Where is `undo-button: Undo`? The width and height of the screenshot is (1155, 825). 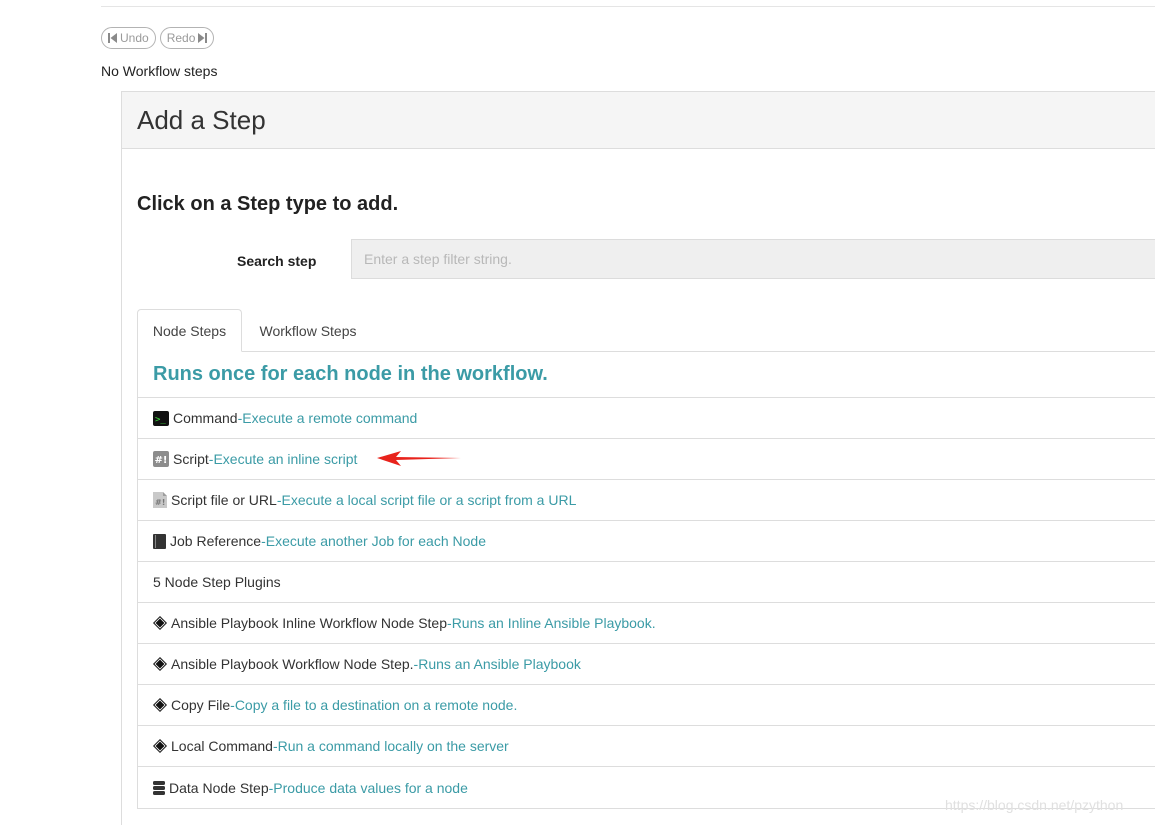
undo-button: Undo is located at coordinates (128, 38).